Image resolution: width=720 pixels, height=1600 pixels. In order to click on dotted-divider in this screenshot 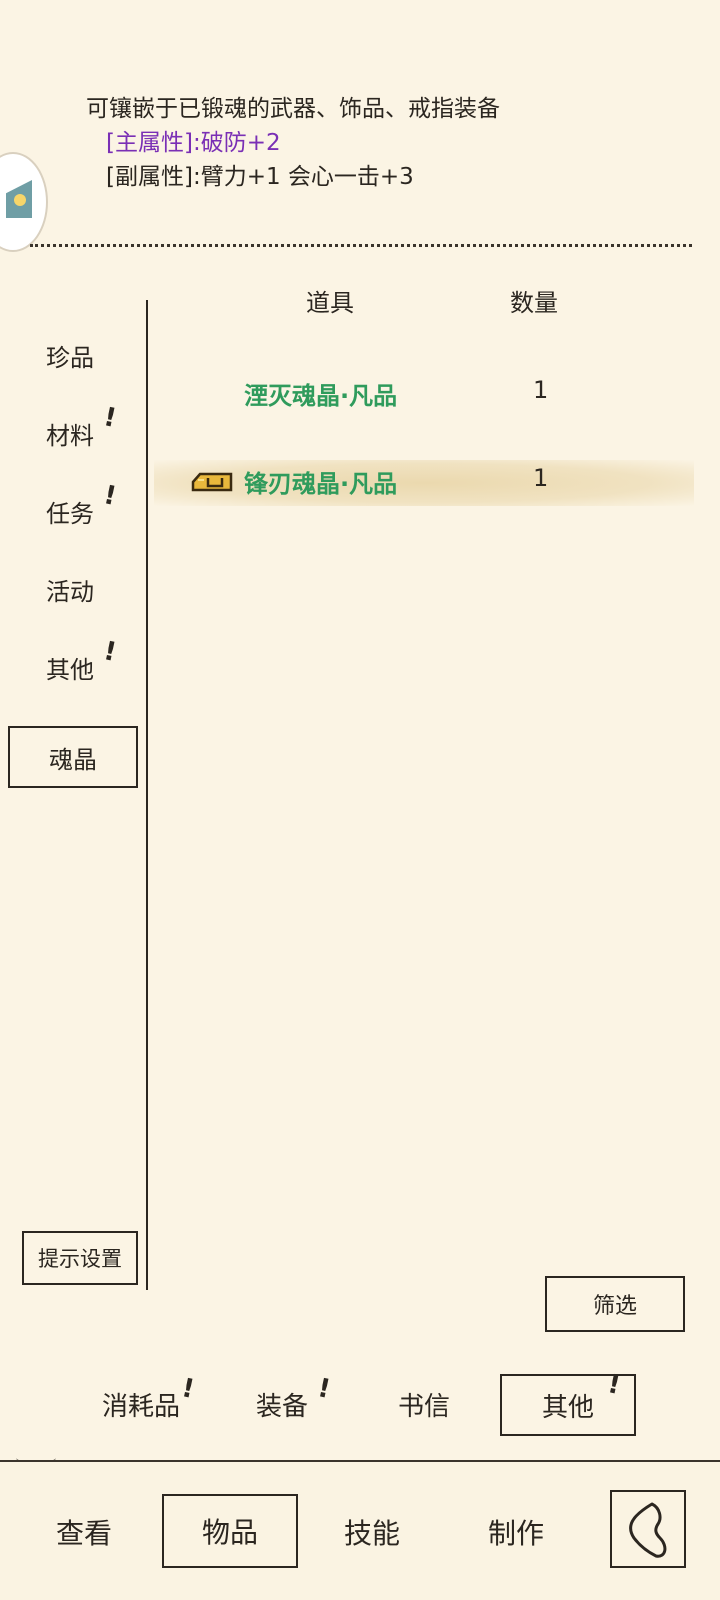, I will do `click(361, 245)`.